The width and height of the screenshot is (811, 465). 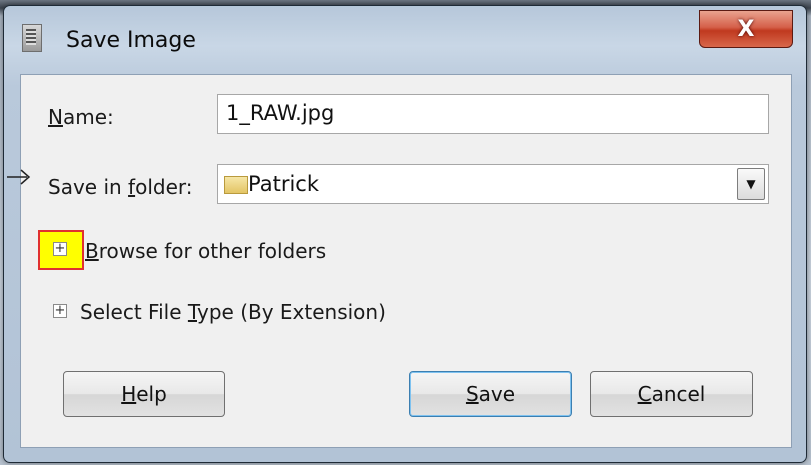 I want to click on cancel-button: Cancel, so click(x=671, y=394).